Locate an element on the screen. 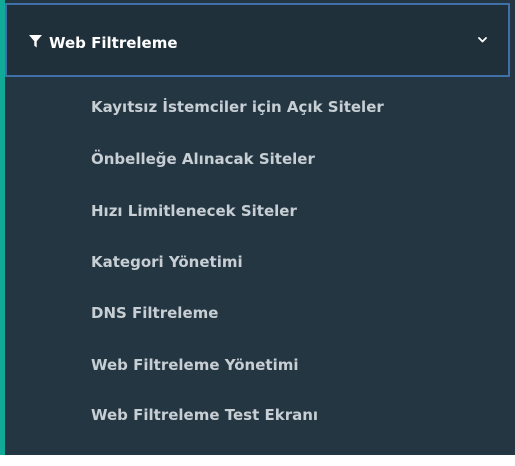 This screenshot has width=515, height=466. submenu-item-acik-siteler: Kayıtsız İstemciler için Açık Siteler is located at coordinates (237, 107).